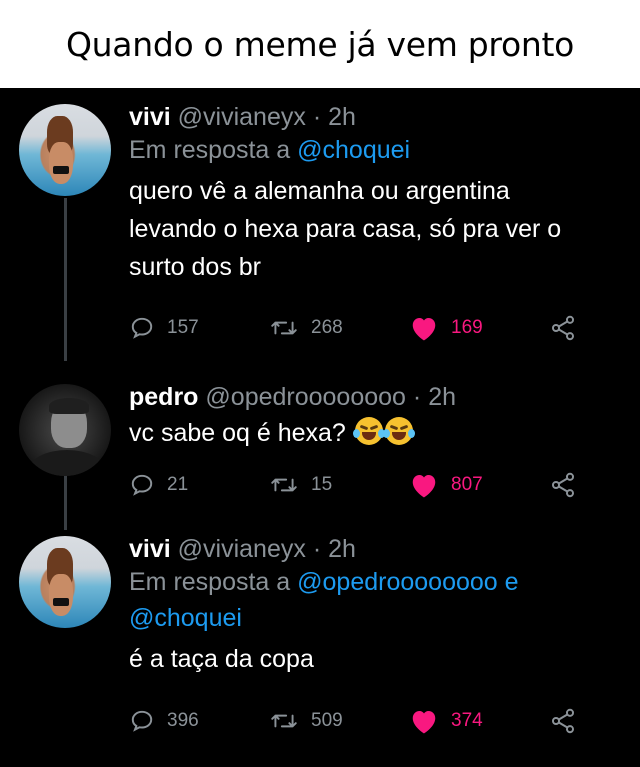 This screenshot has height=767, width=640. Describe the element at coordinates (397, 582) in the screenshot. I see `reply-mention-link: @opedroooooooo` at that location.